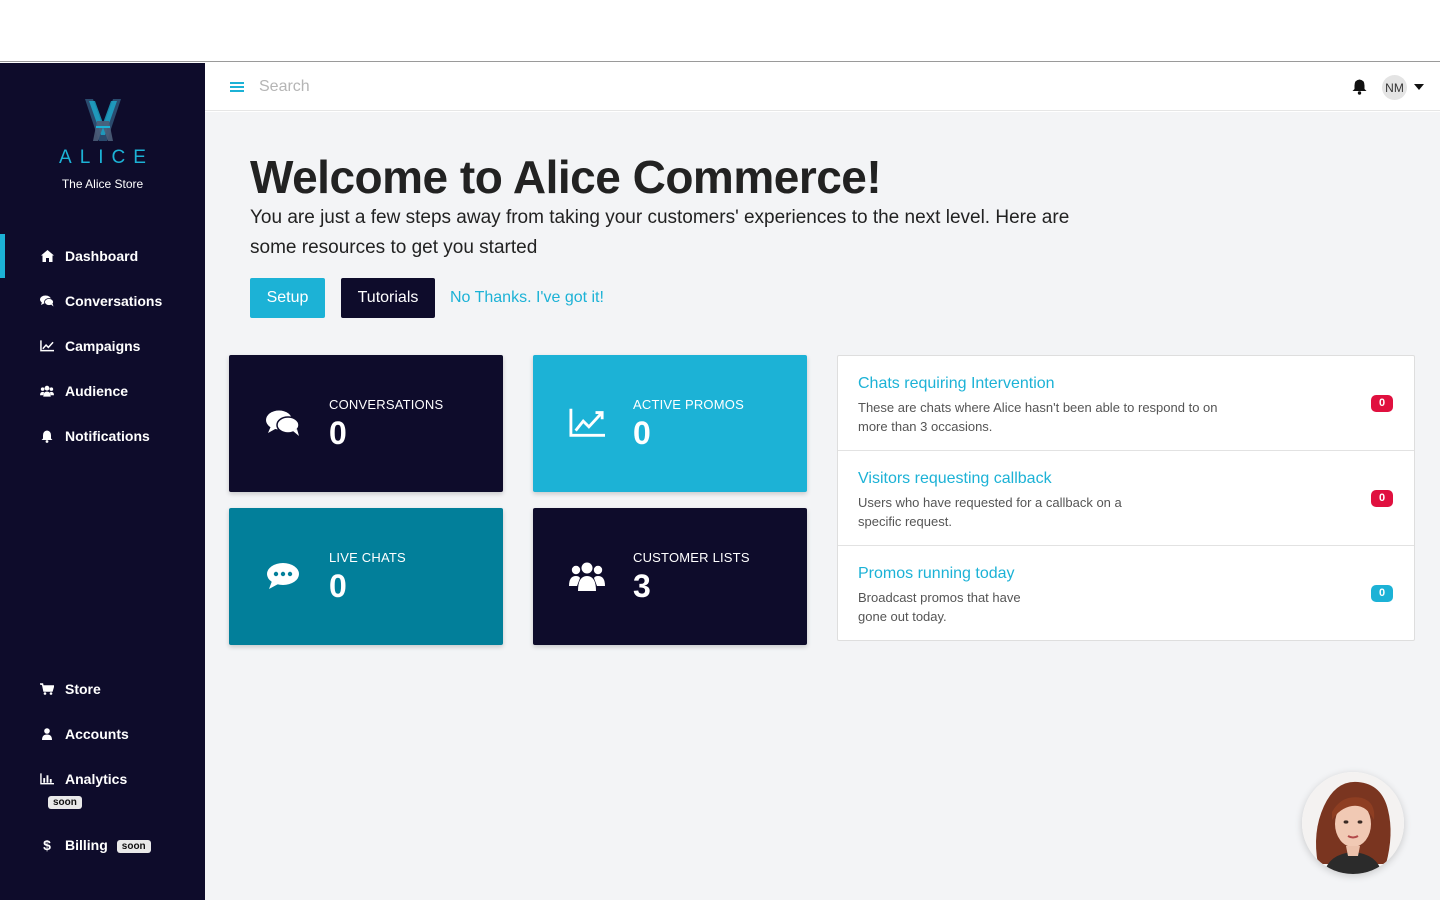 The image size is (1440, 900). What do you see at coordinates (366, 423) in the screenshot?
I see `conversations-card: CONVERSATIONS 0` at bounding box center [366, 423].